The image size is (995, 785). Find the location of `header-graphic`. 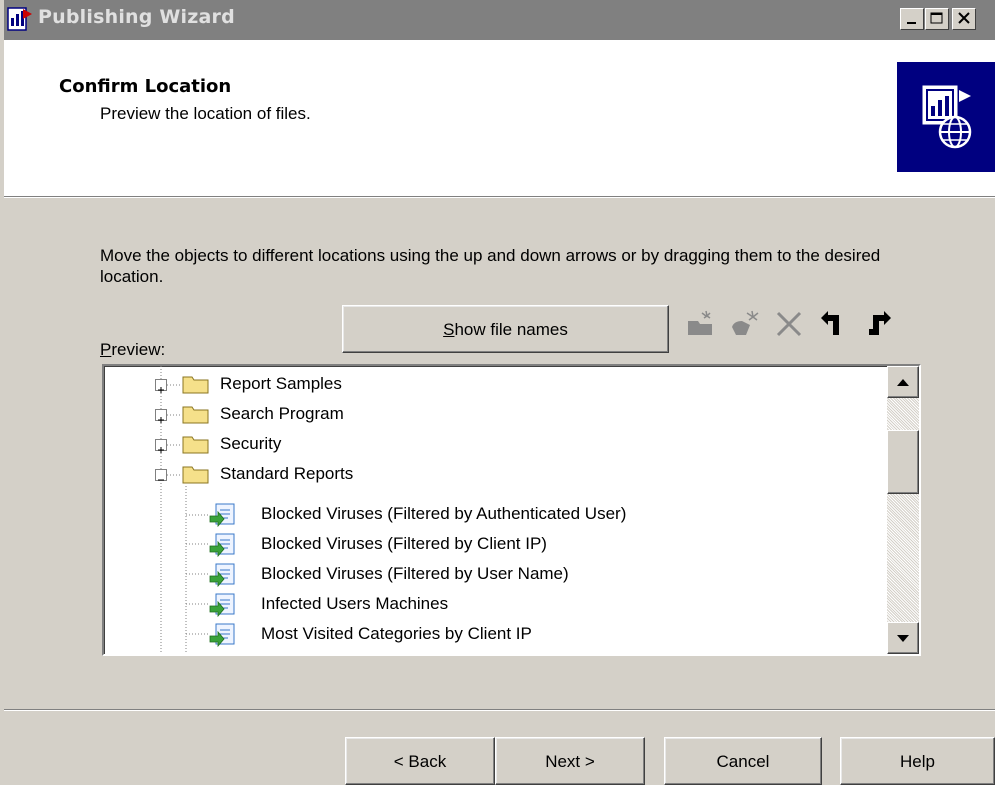

header-graphic is located at coordinates (946, 117).